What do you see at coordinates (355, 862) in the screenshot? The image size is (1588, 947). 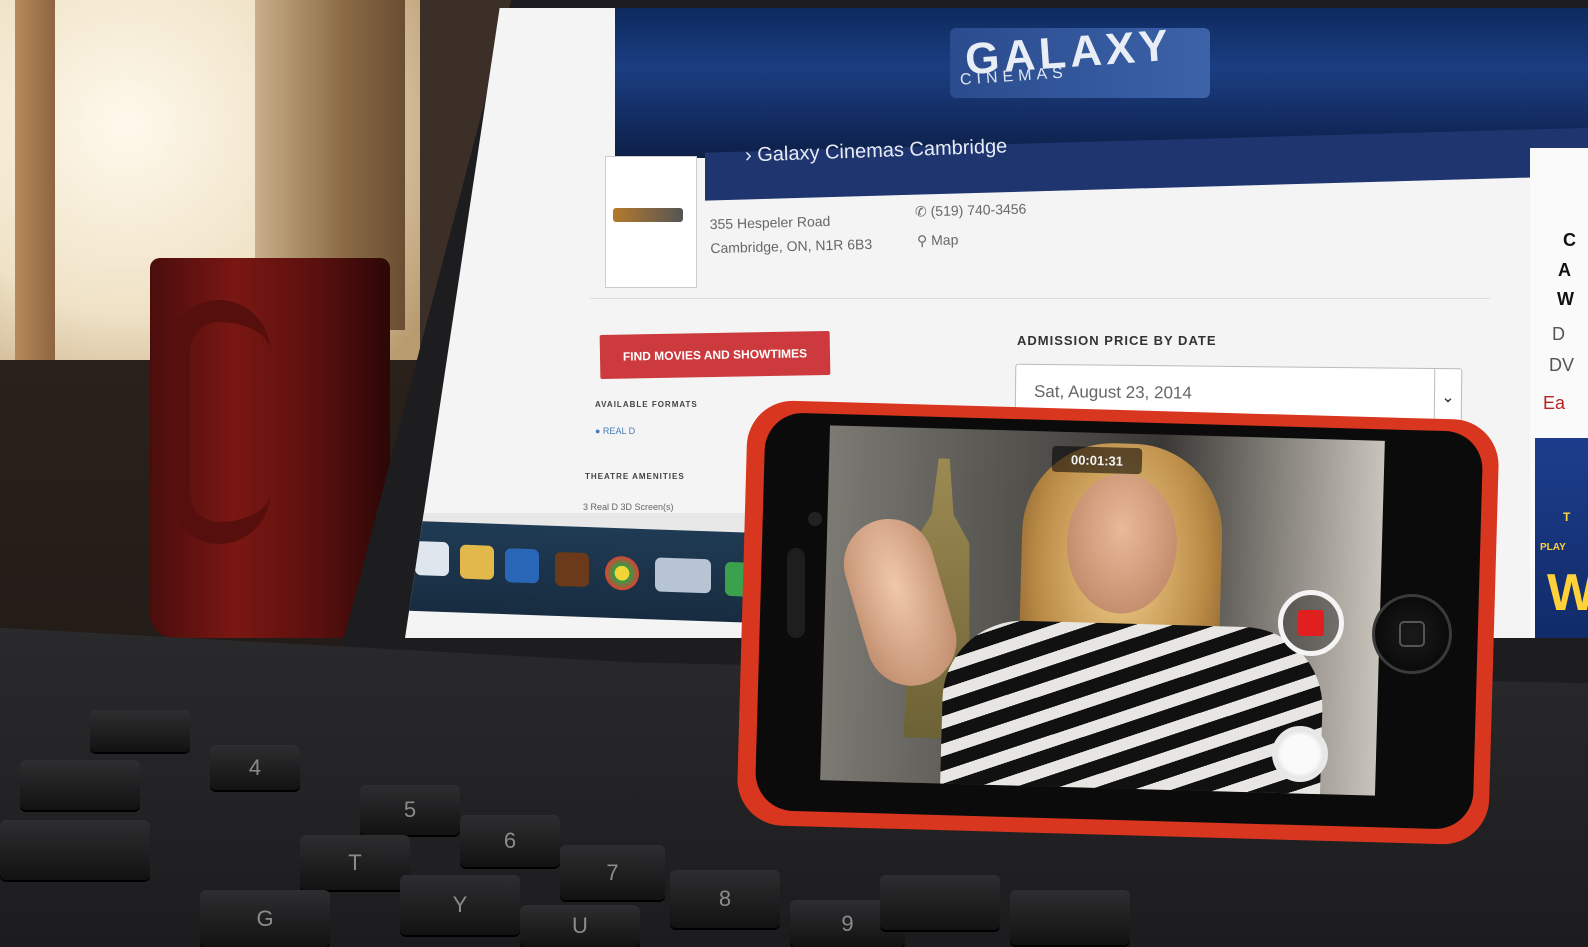 I see `key: T` at bounding box center [355, 862].